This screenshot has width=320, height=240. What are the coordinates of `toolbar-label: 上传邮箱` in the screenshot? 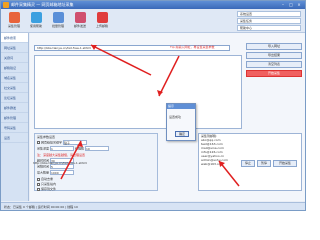 It's located at (101, 26).